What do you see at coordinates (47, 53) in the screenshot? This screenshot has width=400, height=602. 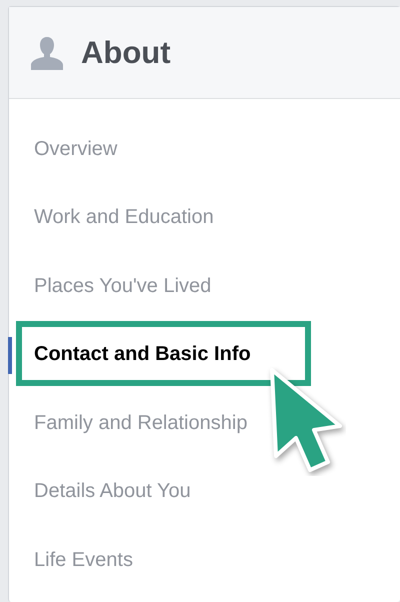 I see `person-icon` at bounding box center [47, 53].